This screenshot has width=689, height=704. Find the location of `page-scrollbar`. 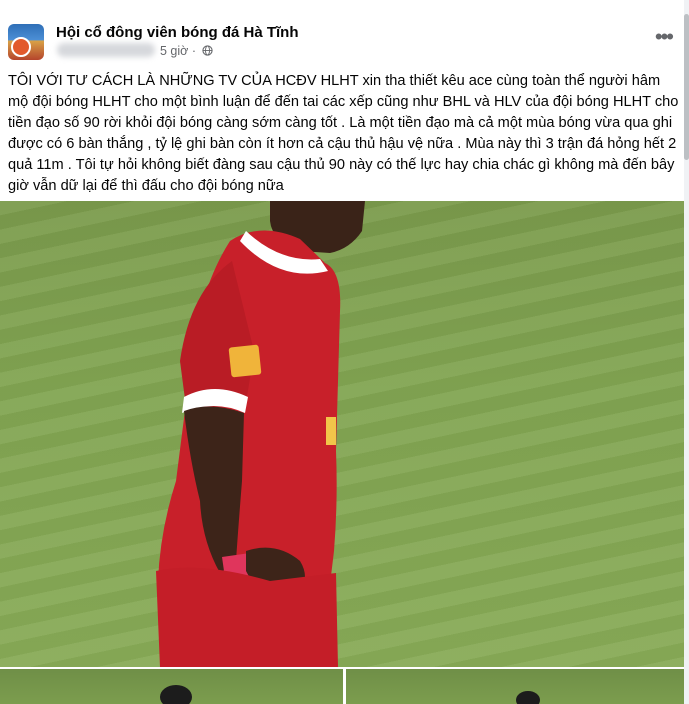

page-scrollbar is located at coordinates (686, 352).